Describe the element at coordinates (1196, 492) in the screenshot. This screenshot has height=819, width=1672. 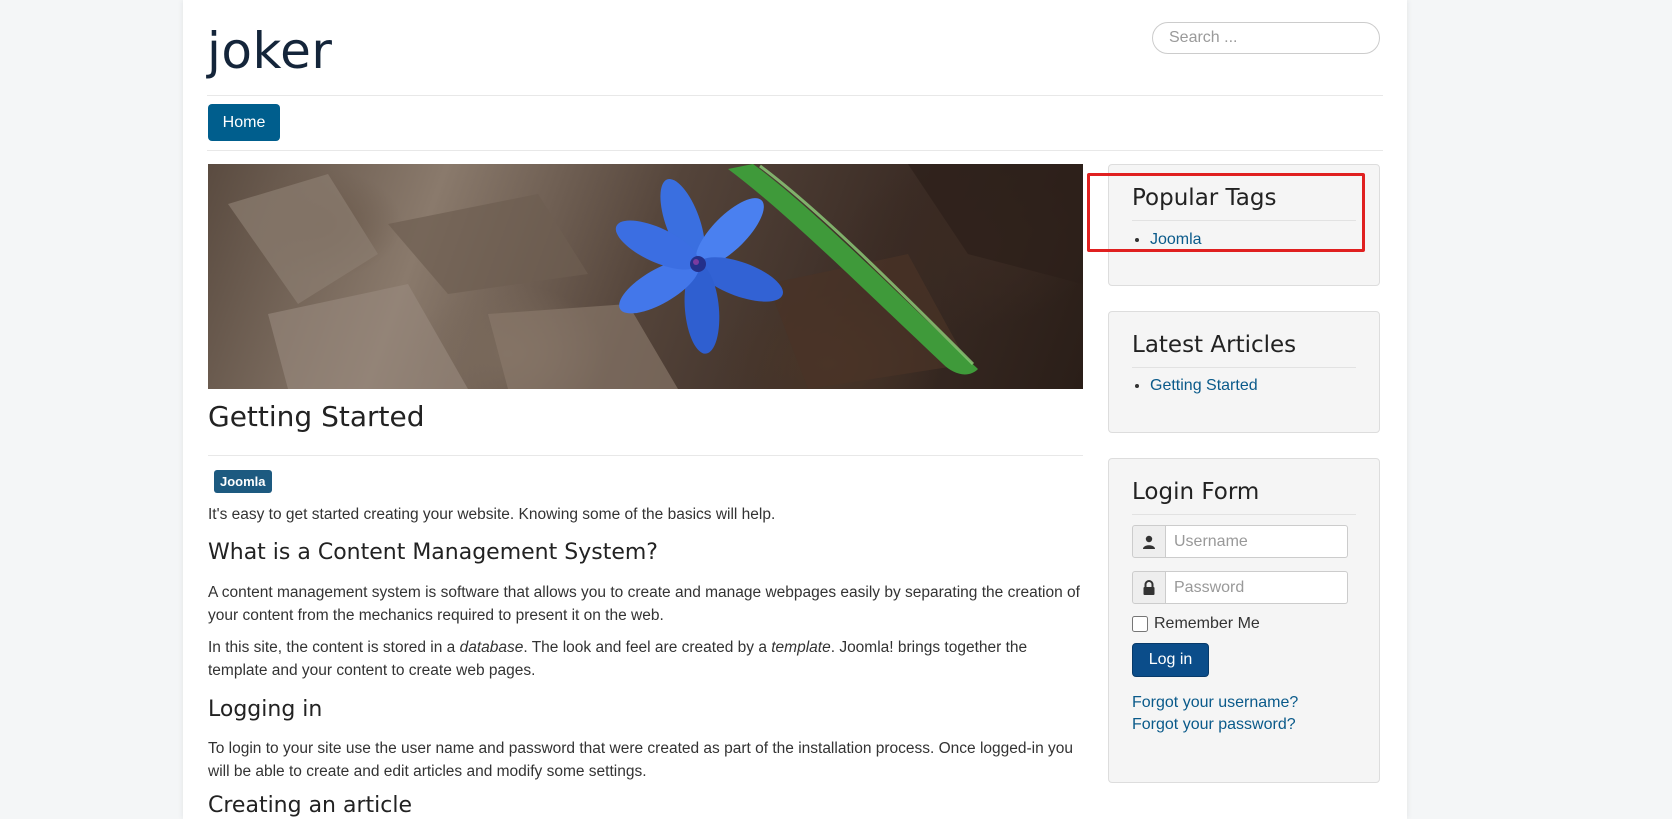
I see `login-form-title: Login Form` at that location.